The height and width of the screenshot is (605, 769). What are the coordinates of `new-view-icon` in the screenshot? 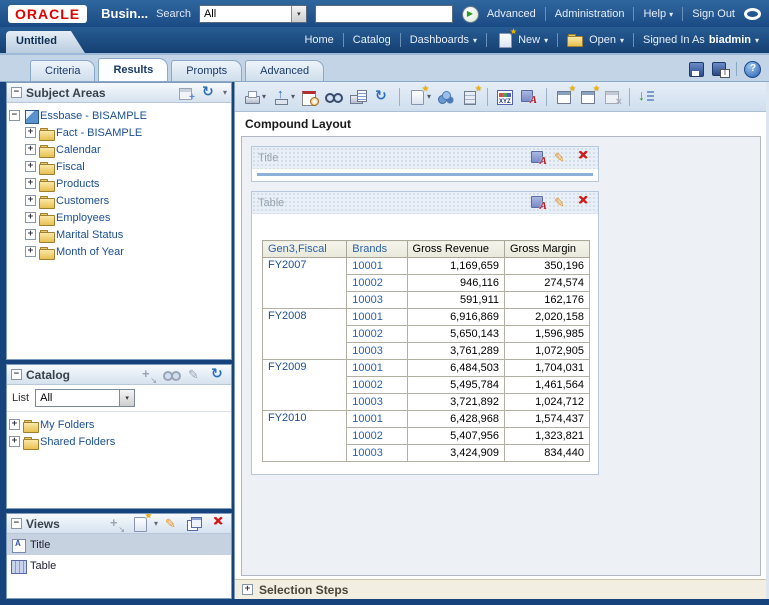 It's located at (141, 523).